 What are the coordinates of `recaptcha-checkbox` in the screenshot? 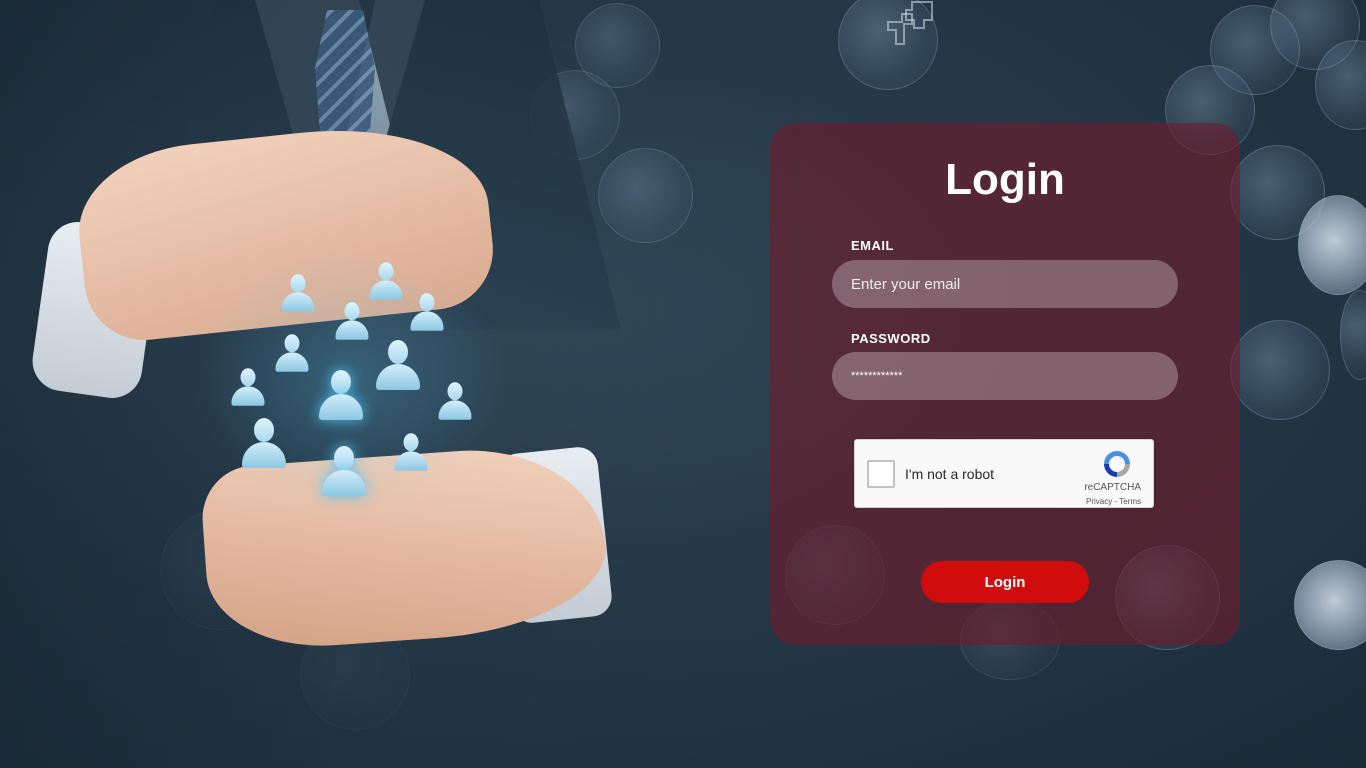 It's located at (881, 474).